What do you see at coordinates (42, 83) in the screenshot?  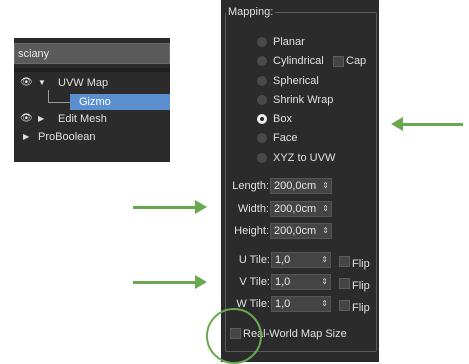 I see `expand-down-icon: ▼` at bounding box center [42, 83].